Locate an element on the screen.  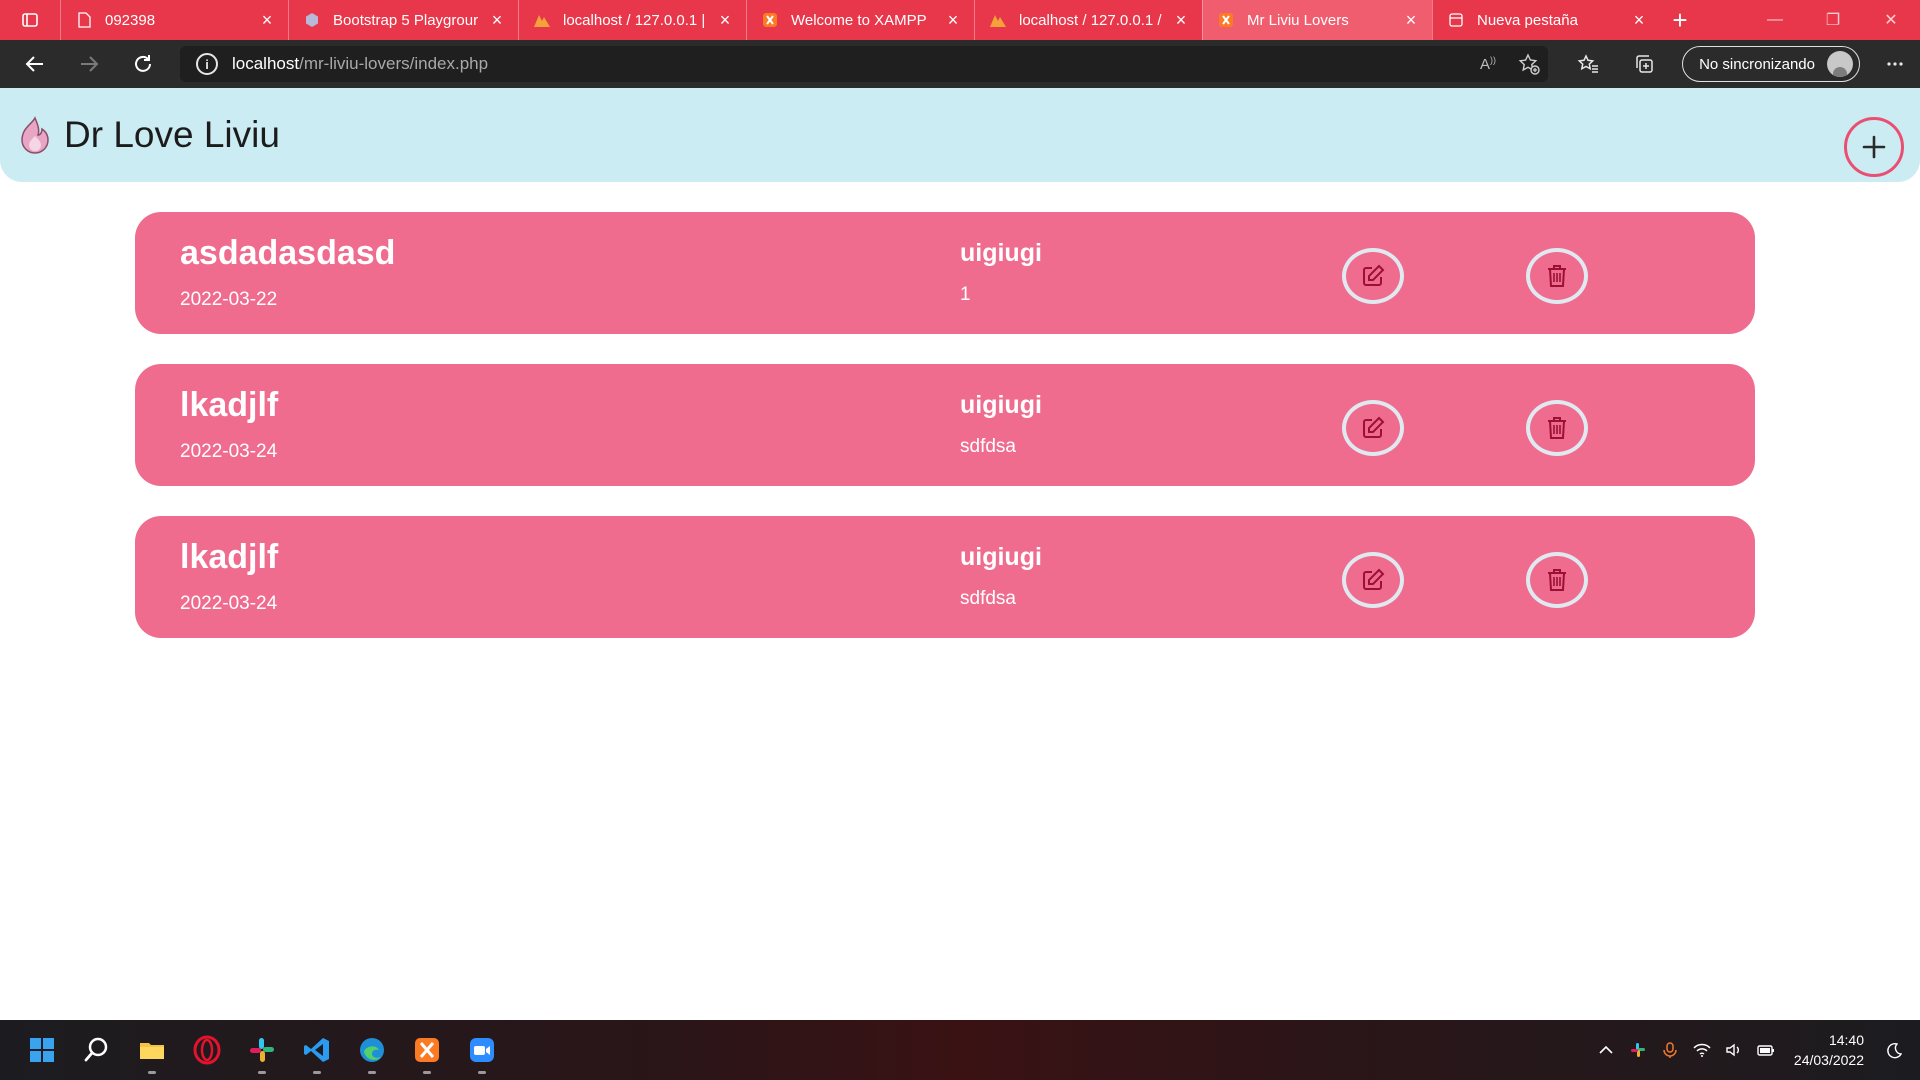
tab-actions-button is located at coordinates (30, 20).